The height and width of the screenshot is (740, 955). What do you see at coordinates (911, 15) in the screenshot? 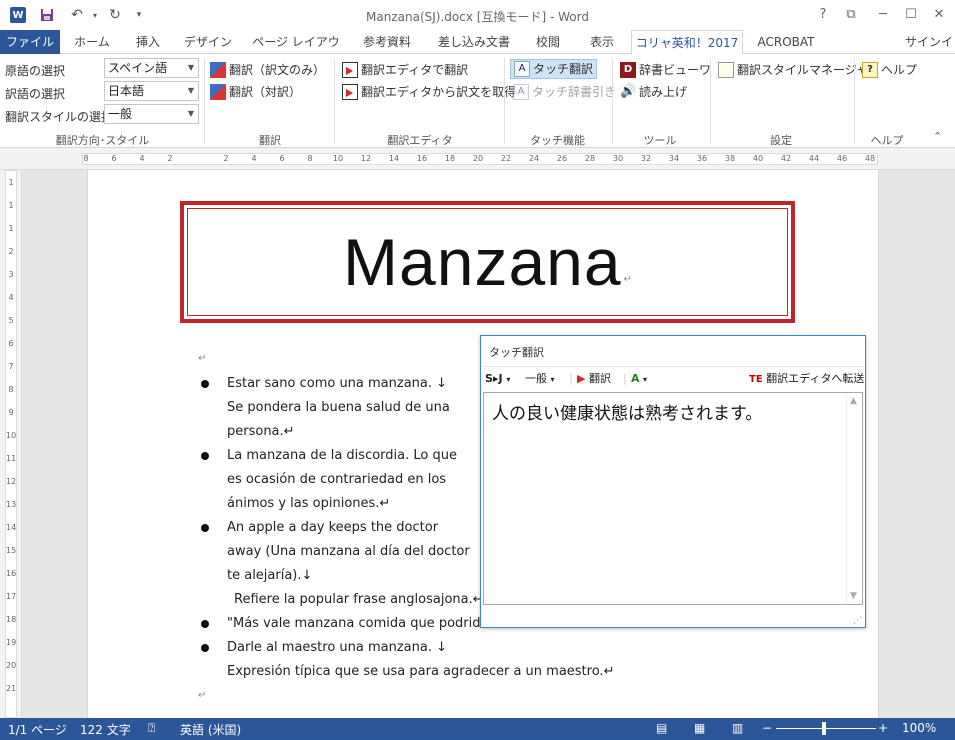
I see `maximize-button: ☐` at bounding box center [911, 15].